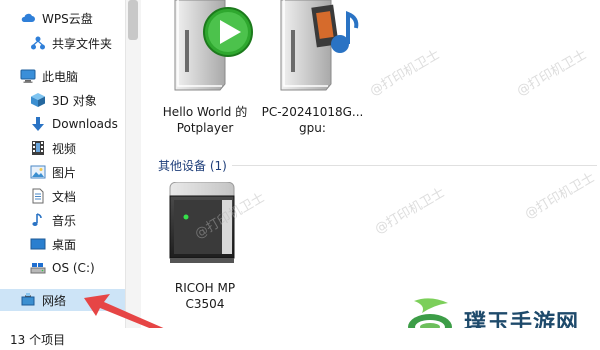 The height and width of the screenshot is (350, 600). I want to click on sidebar-item-videos: 视频, so click(53, 148).